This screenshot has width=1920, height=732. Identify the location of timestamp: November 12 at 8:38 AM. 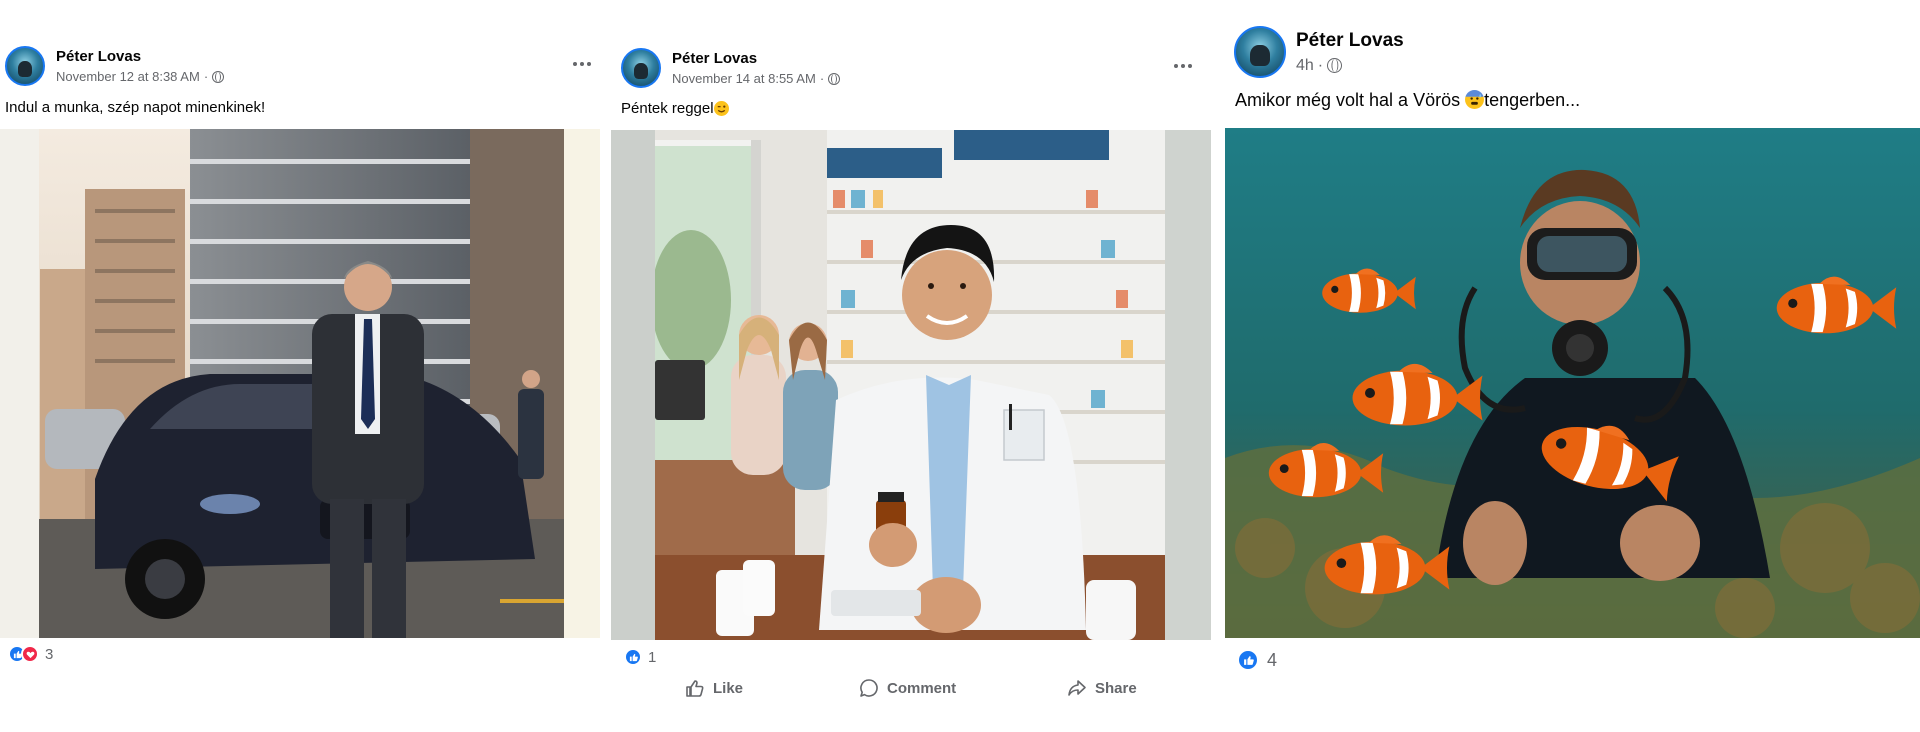
(128, 76).